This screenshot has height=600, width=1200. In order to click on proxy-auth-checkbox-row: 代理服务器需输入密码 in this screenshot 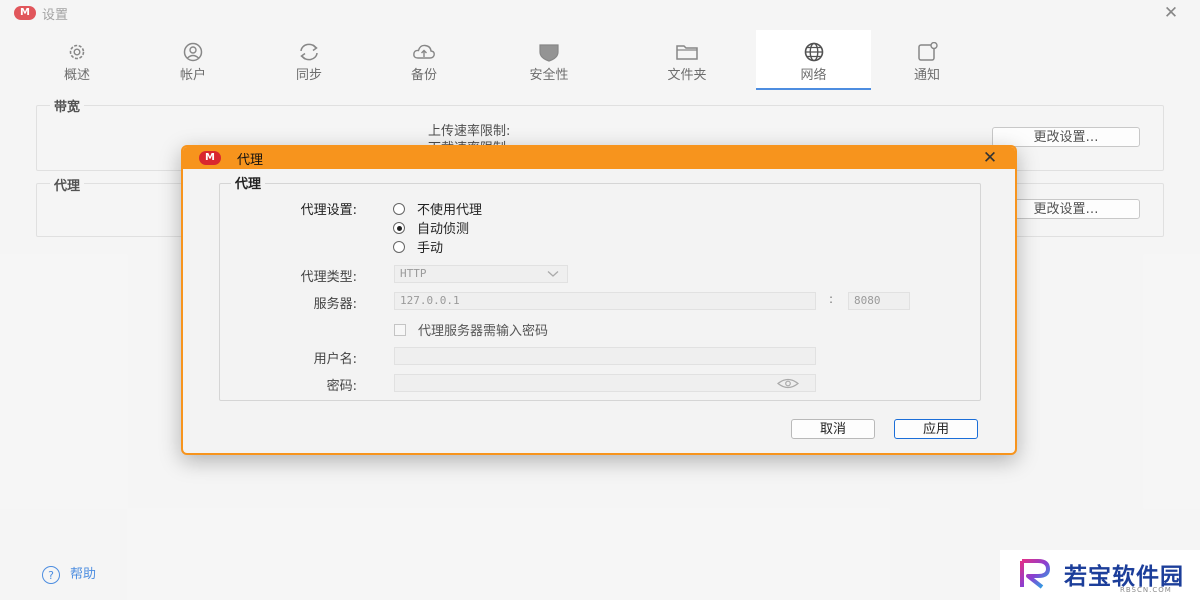, I will do `click(471, 329)`.